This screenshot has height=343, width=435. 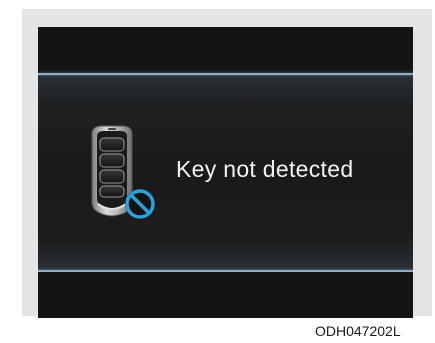 I want to click on key-not-detected-message: Key not detected, so click(x=265, y=169).